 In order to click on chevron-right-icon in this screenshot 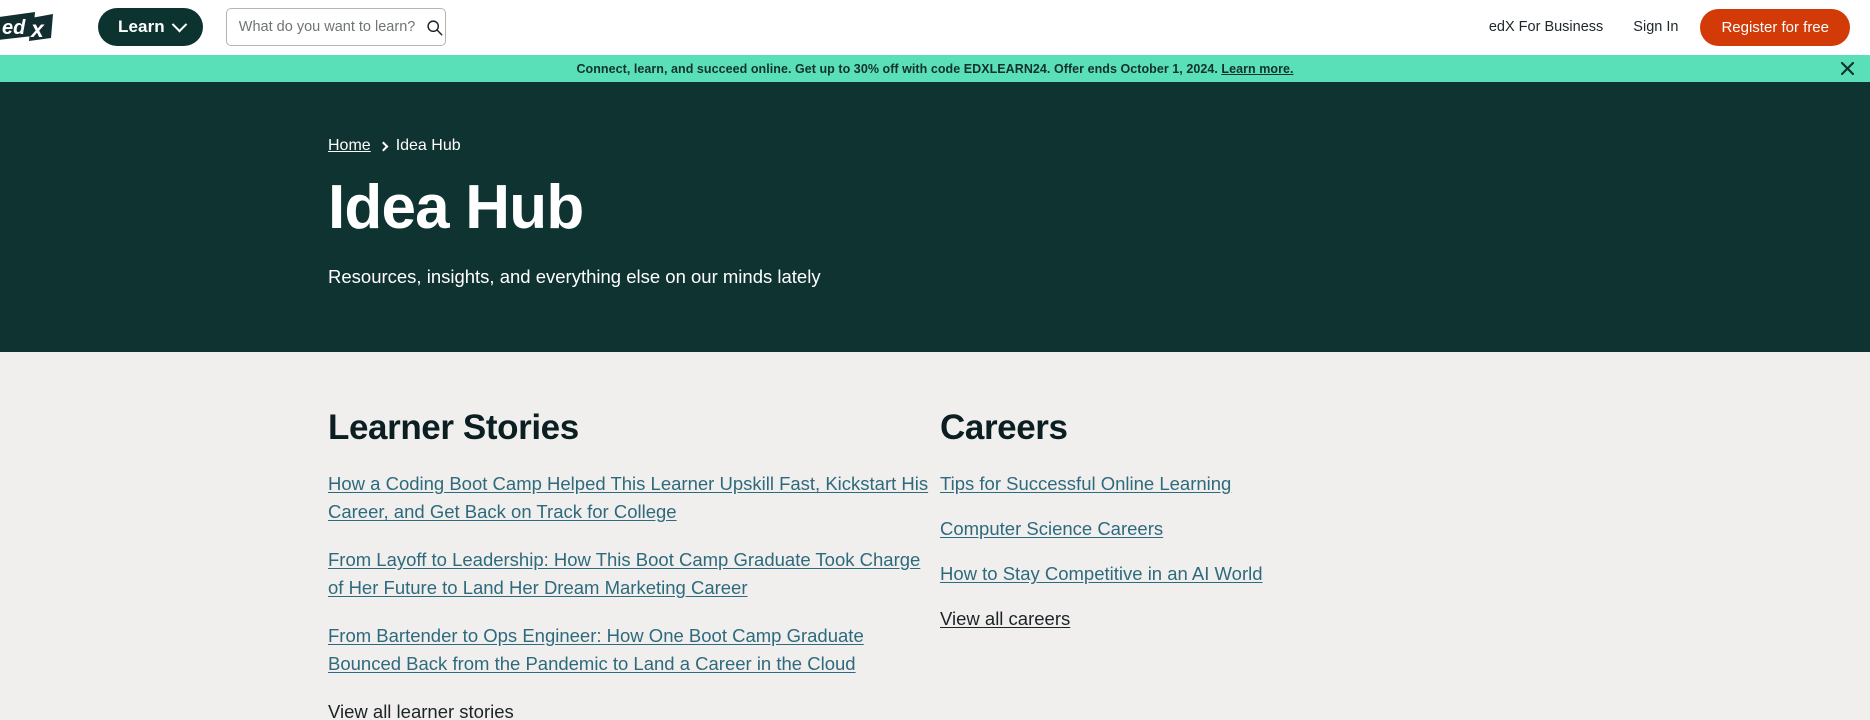, I will do `click(383, 146)`.